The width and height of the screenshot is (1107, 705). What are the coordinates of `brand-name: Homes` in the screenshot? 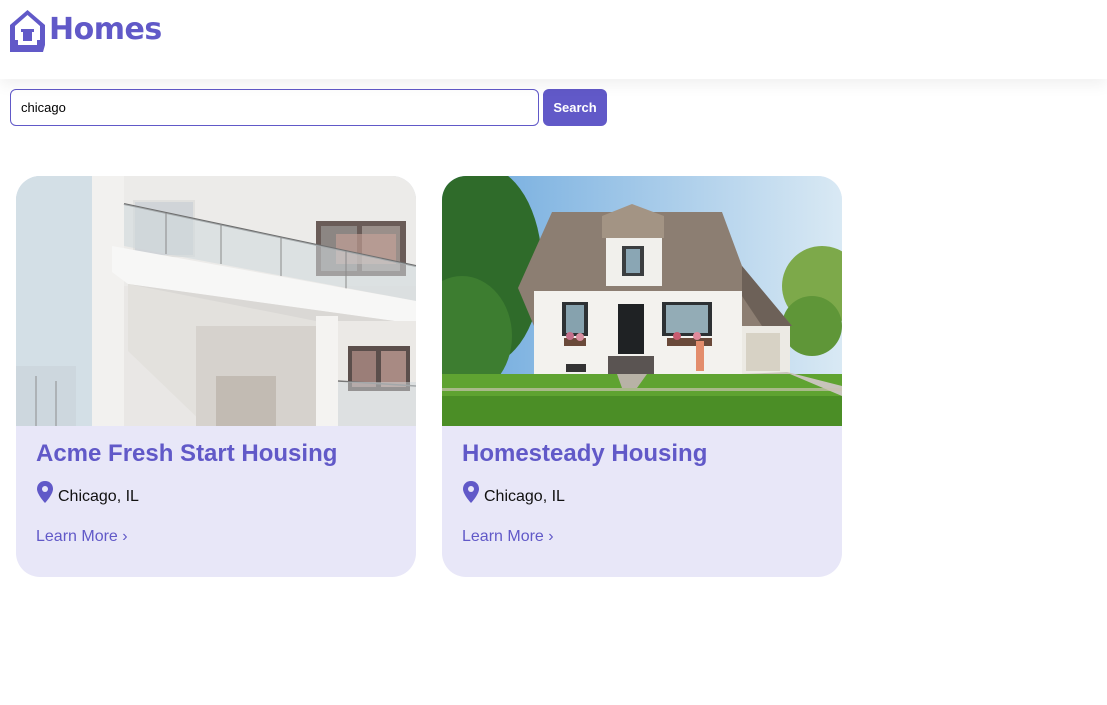 It's located at (105, 29).